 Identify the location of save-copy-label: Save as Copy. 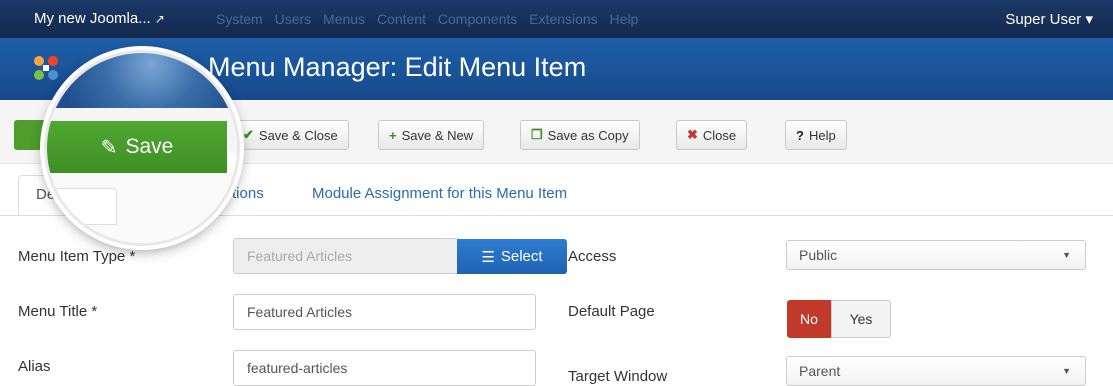
(588, 135).